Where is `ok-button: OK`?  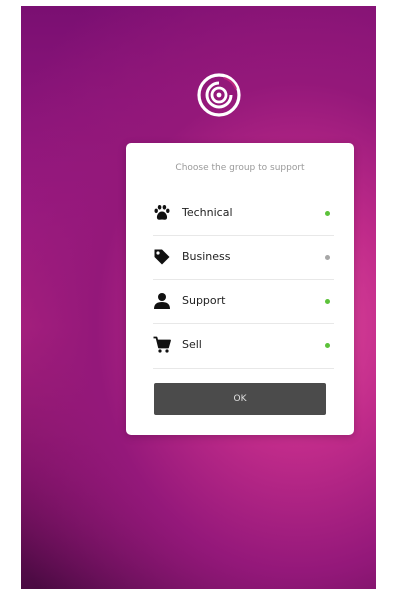 ok-button: OK is located at coordinates (240, 399).